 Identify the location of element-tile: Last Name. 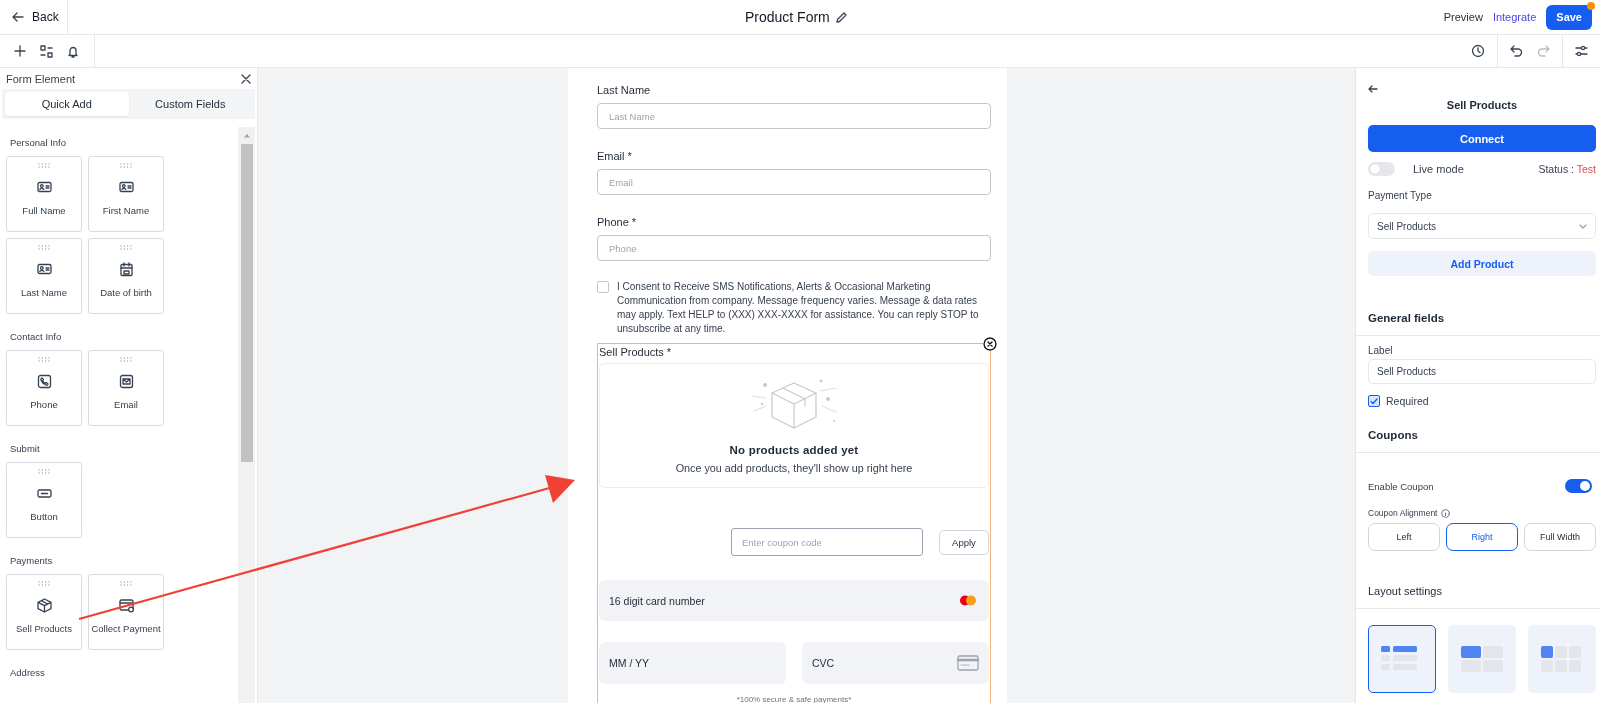
(44, 276).